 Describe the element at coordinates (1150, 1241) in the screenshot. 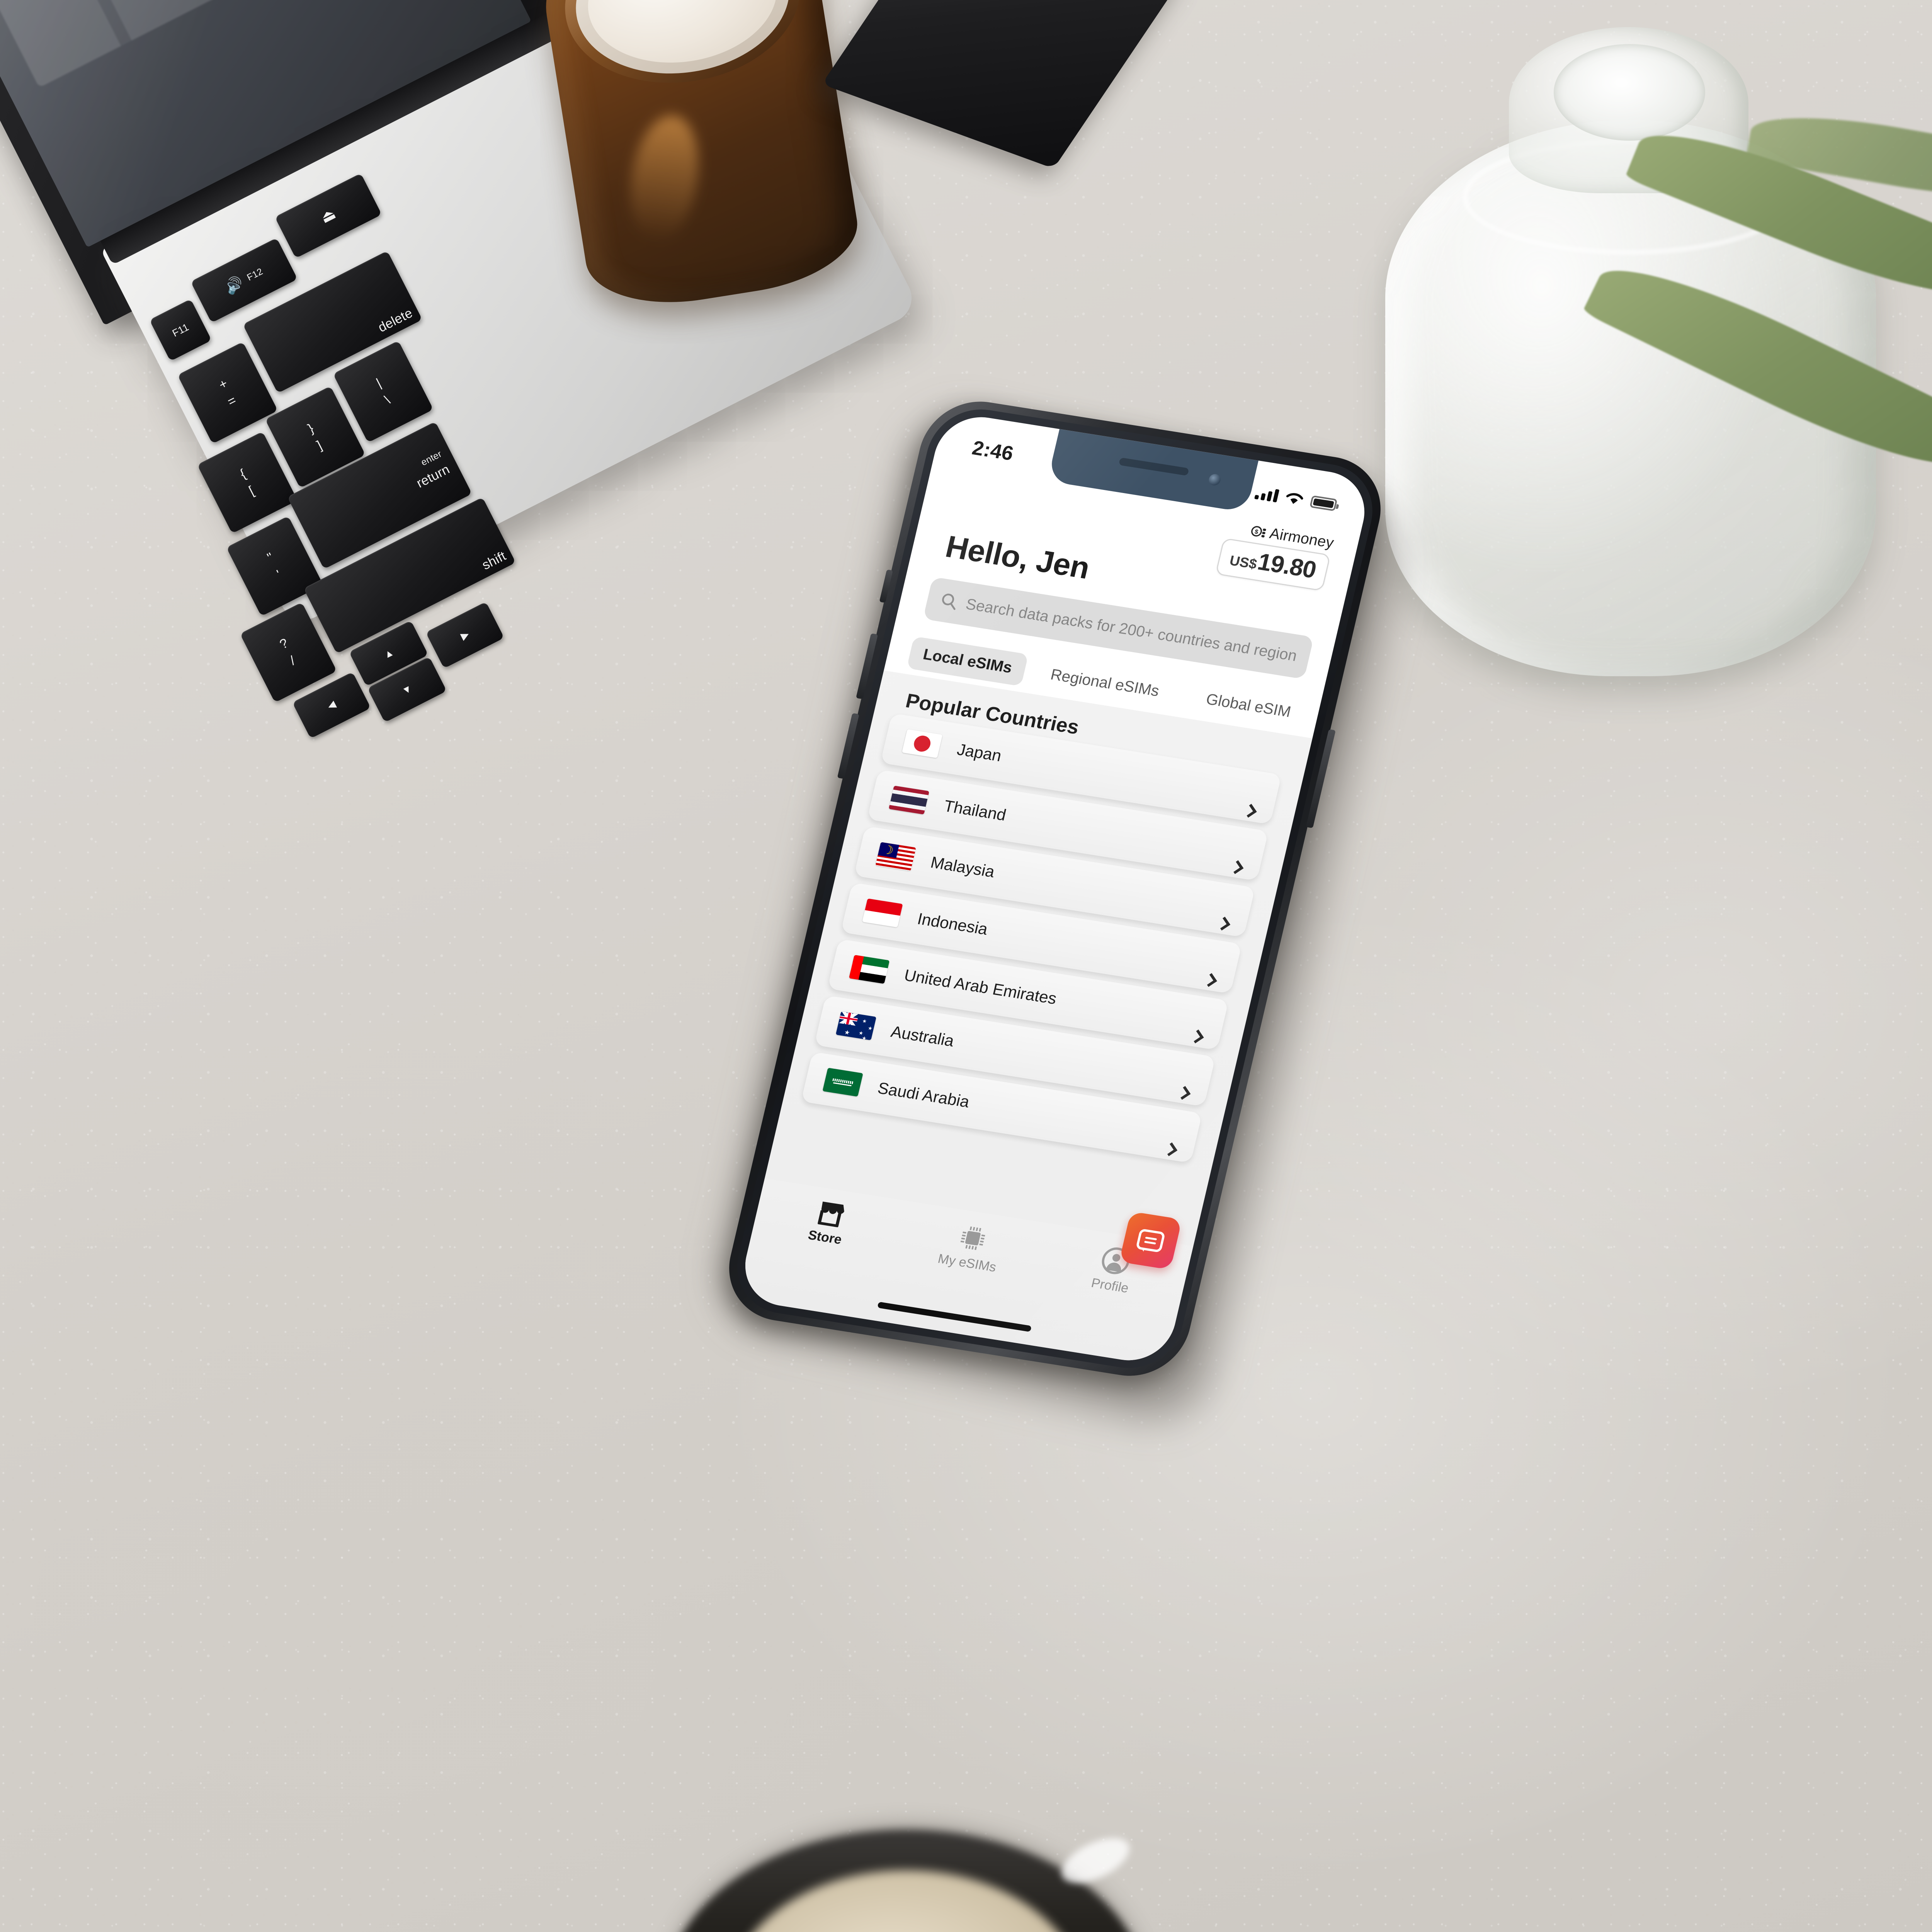

I see `chat-bubble-icon` at that location.